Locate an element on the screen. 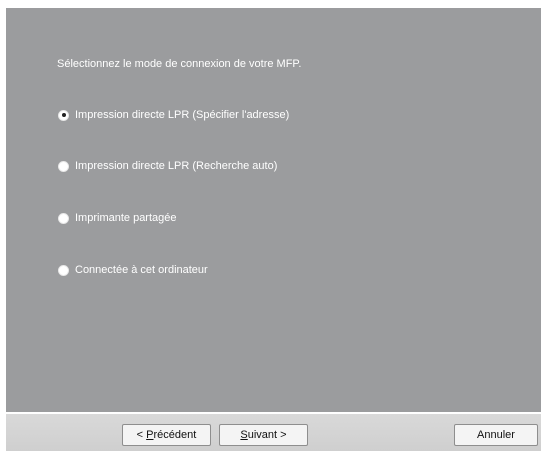 The width and height of the screenshot is (547, 455). option-label: Impression directe LPR (Recherche auto) is located at coordinates (176, 166).